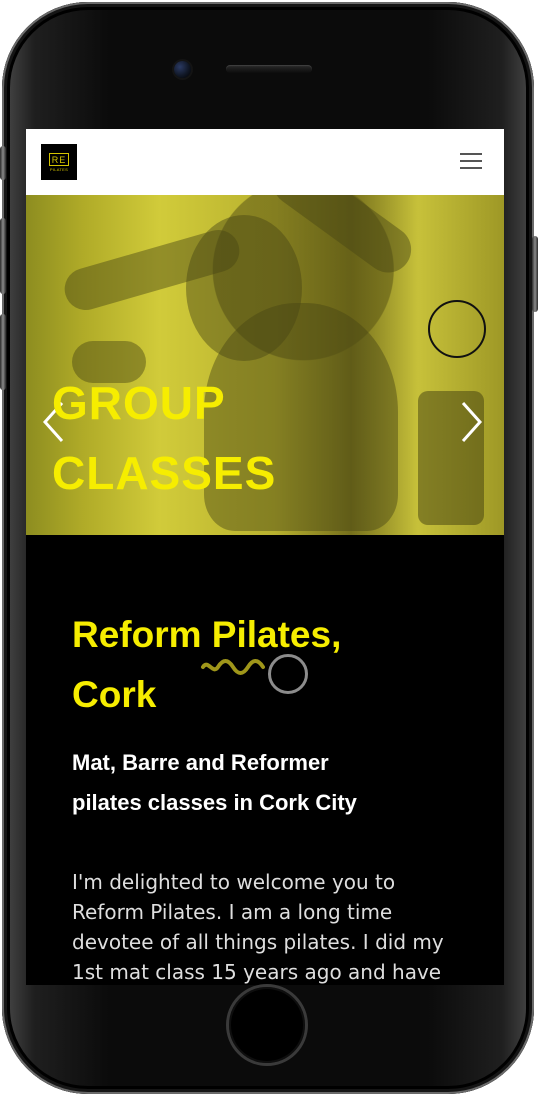 This screenshot has height=1100, width=538. Describe the element at coordinates (164, 473) in the screenshot. I see `hero-title-line-2: CLASSES` at that location.